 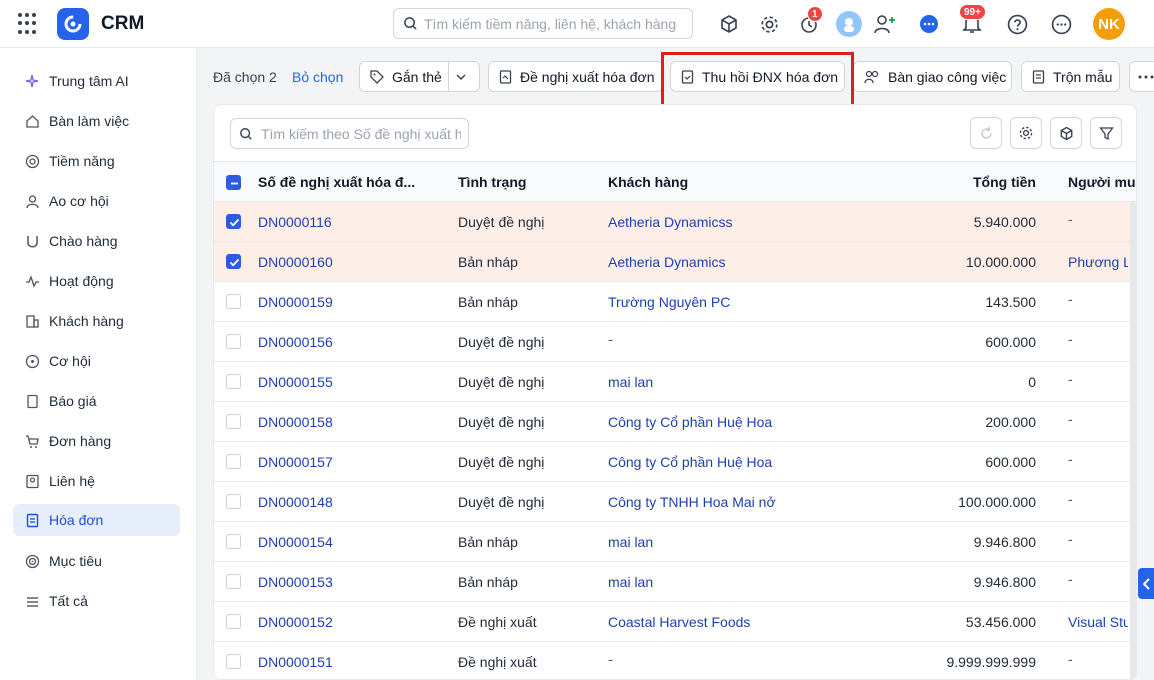 I want to click on collapse-panel-button, so click(x=1146, y=583).